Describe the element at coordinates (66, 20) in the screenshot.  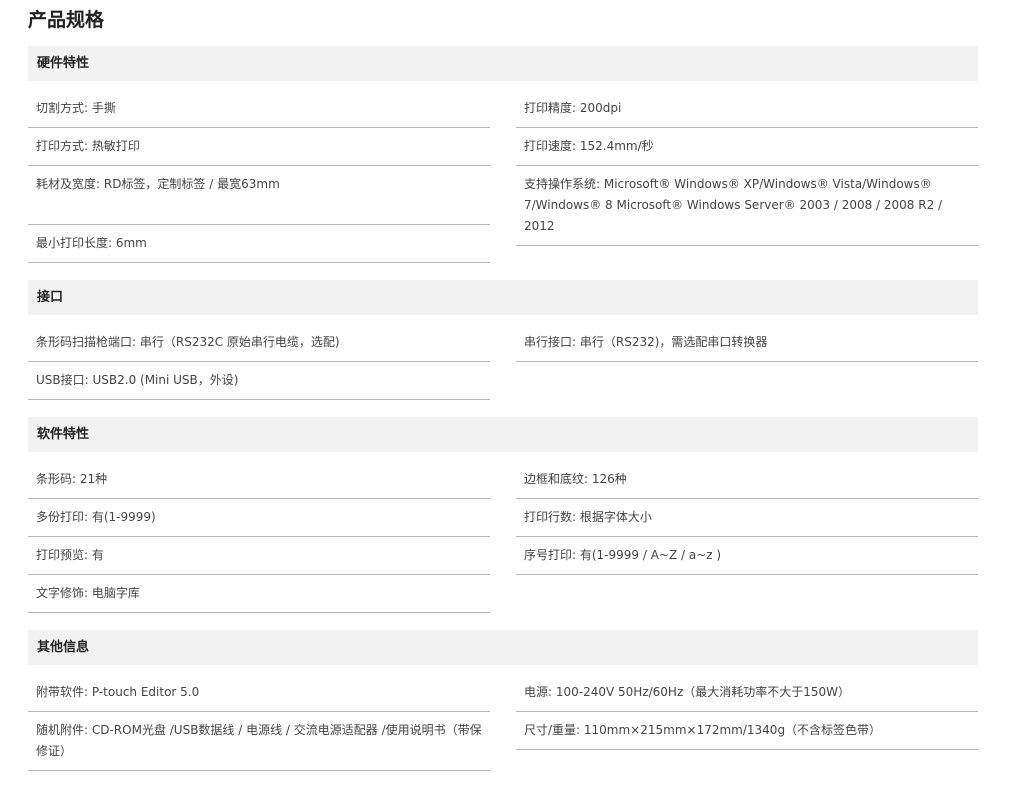
I see `page-title: 产品规格` at that location.